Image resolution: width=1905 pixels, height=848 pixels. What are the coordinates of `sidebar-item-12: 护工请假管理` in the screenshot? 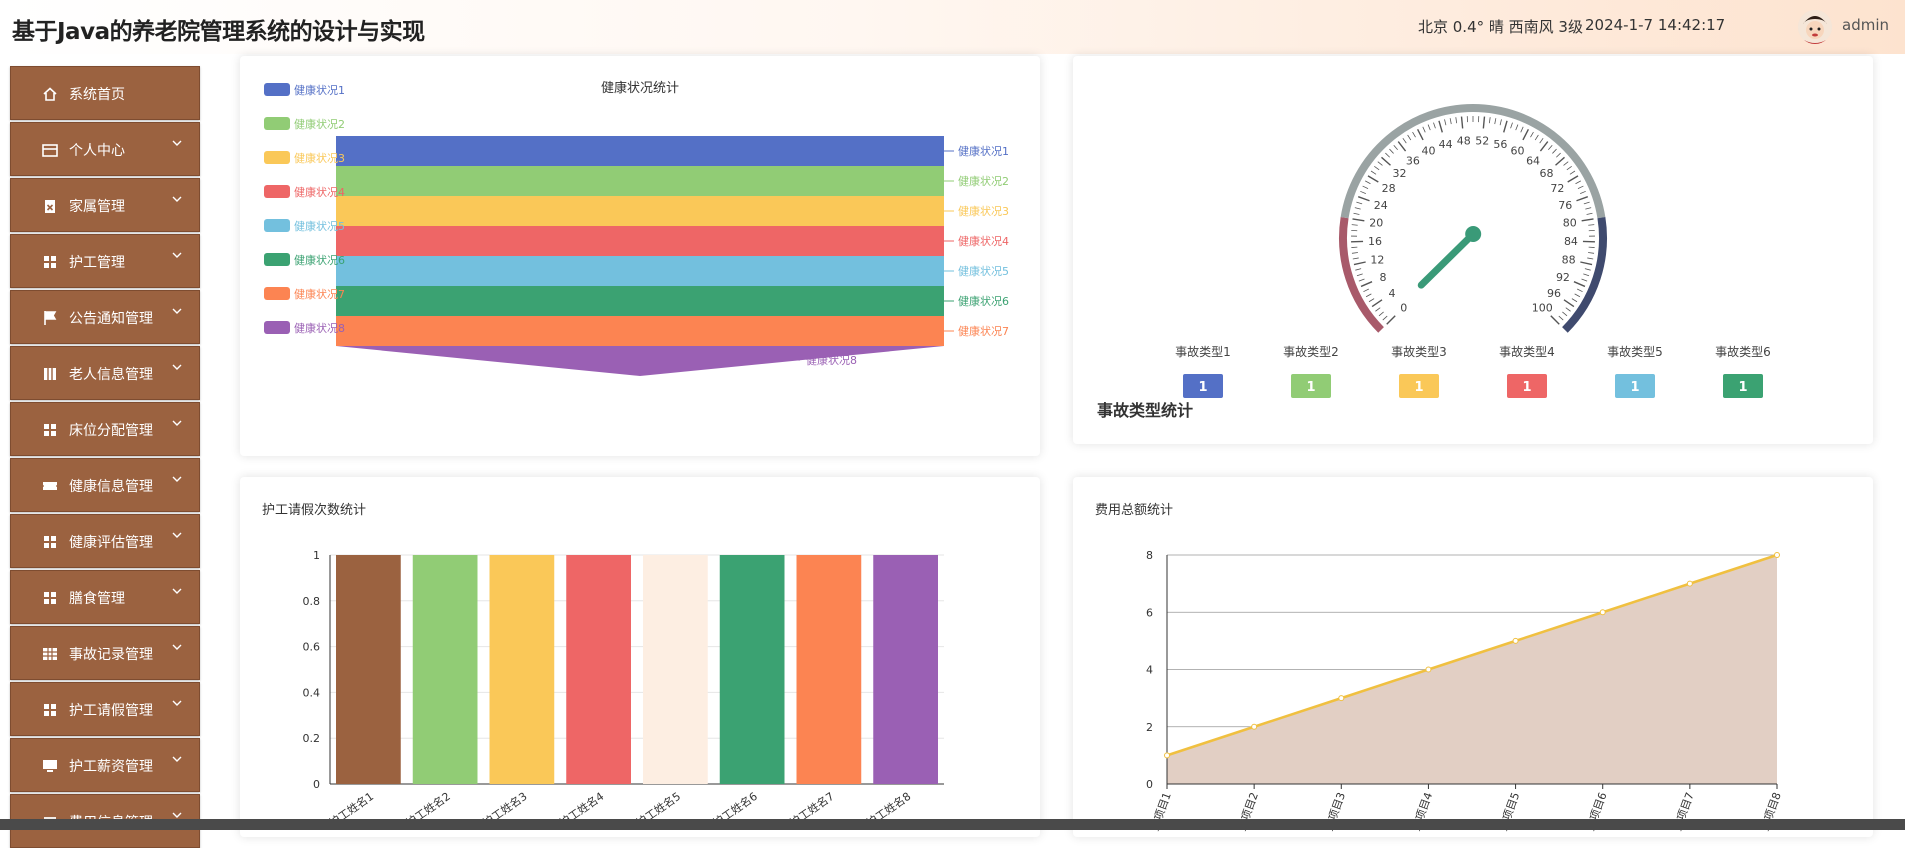 It's located at (105, 709).